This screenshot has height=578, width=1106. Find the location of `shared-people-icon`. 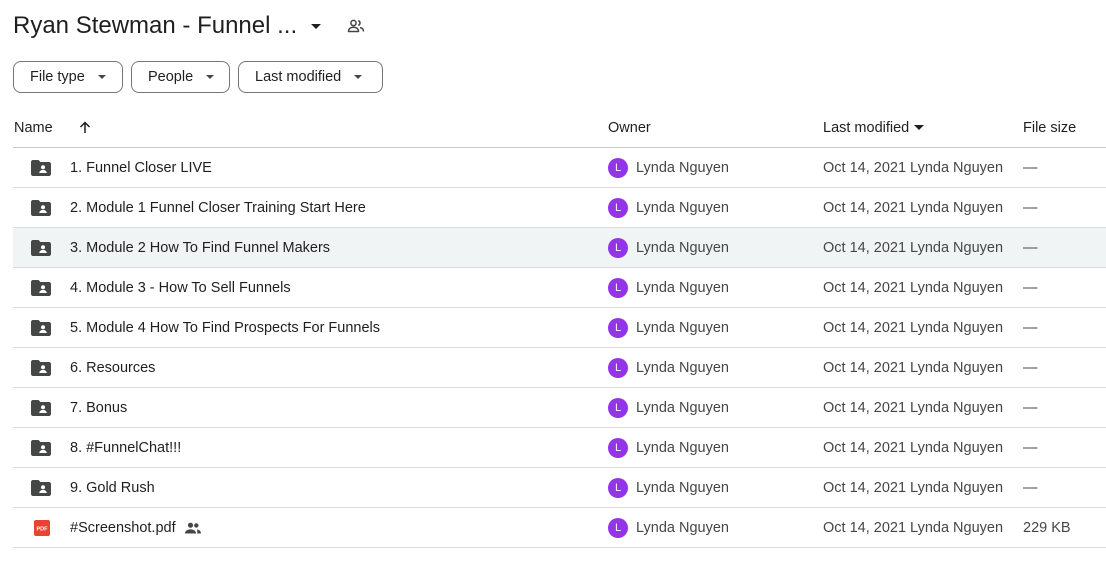

shared-people-icon is located at coordinates (356, 26).